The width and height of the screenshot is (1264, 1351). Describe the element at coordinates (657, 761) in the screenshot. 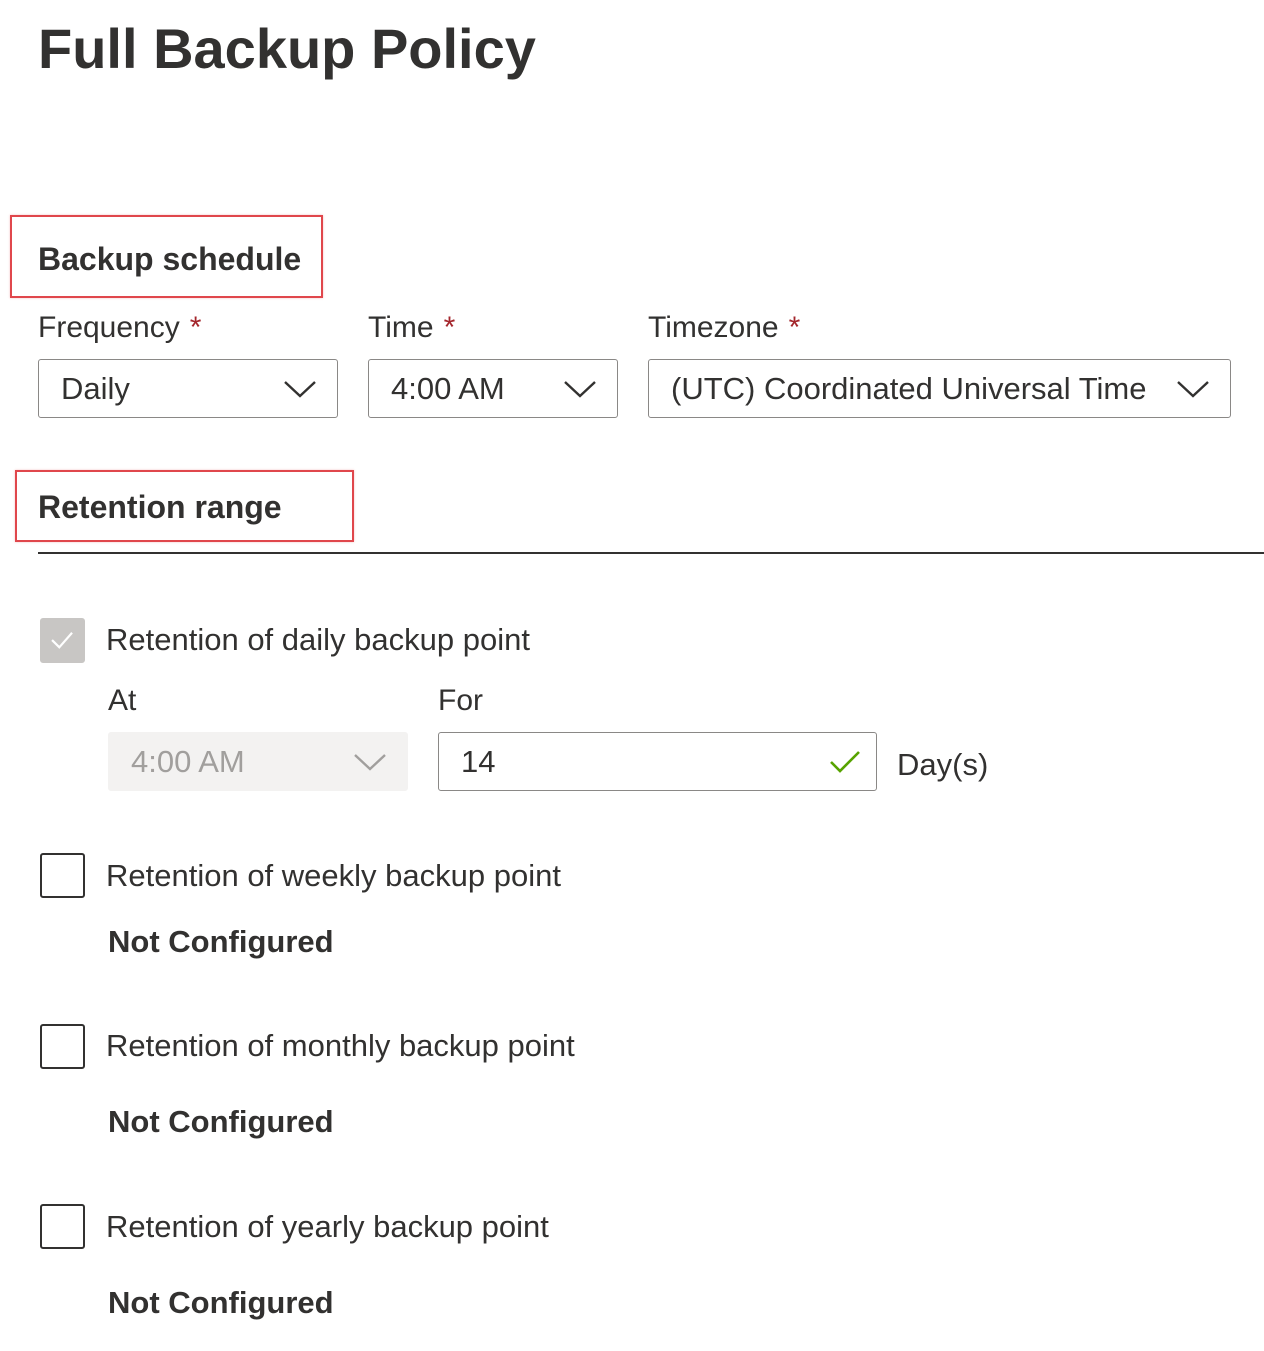

I see `daily-for-input: 14` at that location.